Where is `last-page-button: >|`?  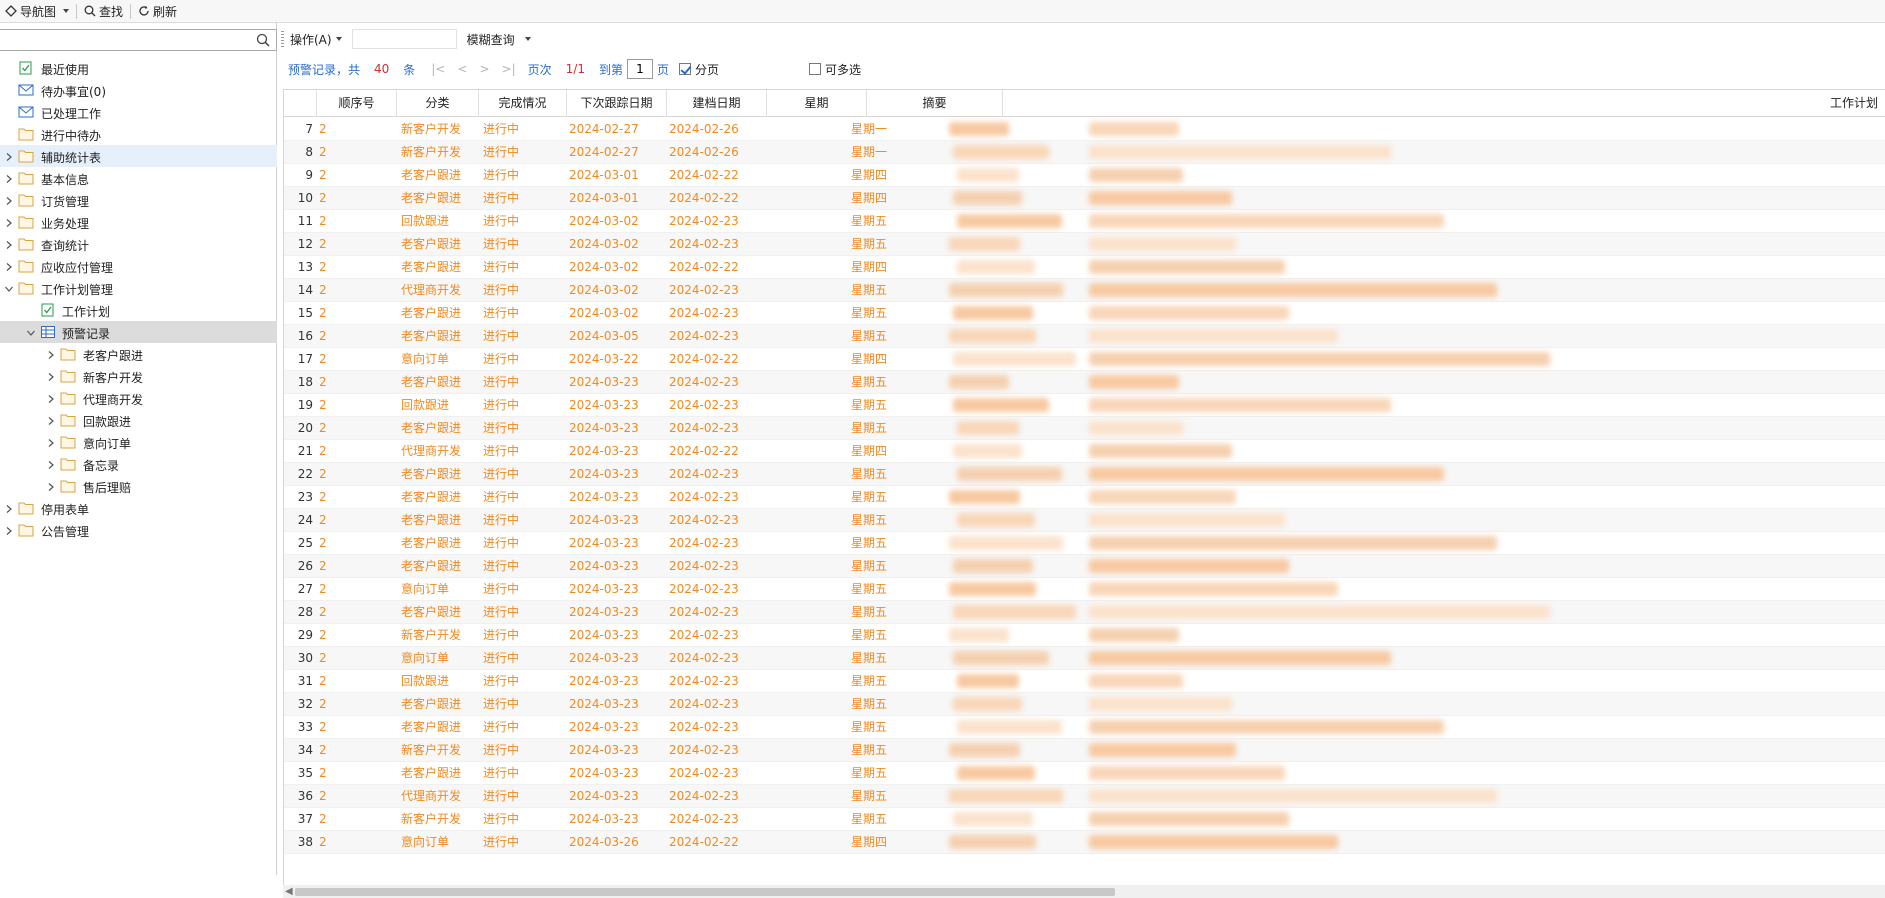
last-page-button: >| is located at coordinates (509, 69).